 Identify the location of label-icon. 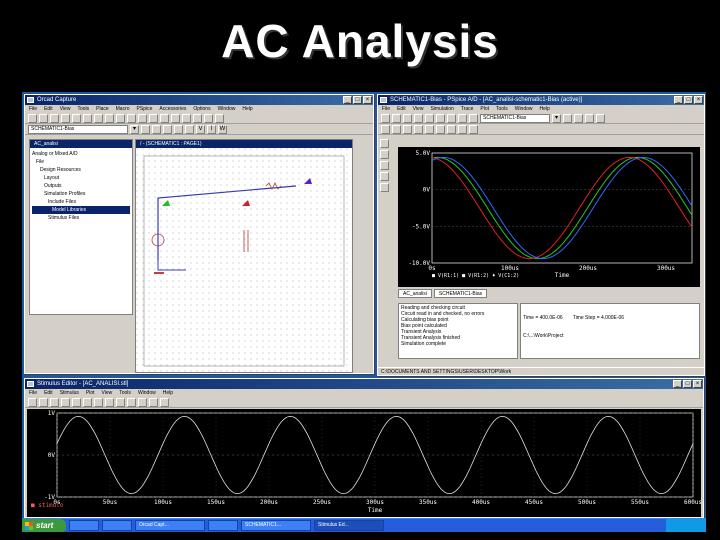
(473, 129).